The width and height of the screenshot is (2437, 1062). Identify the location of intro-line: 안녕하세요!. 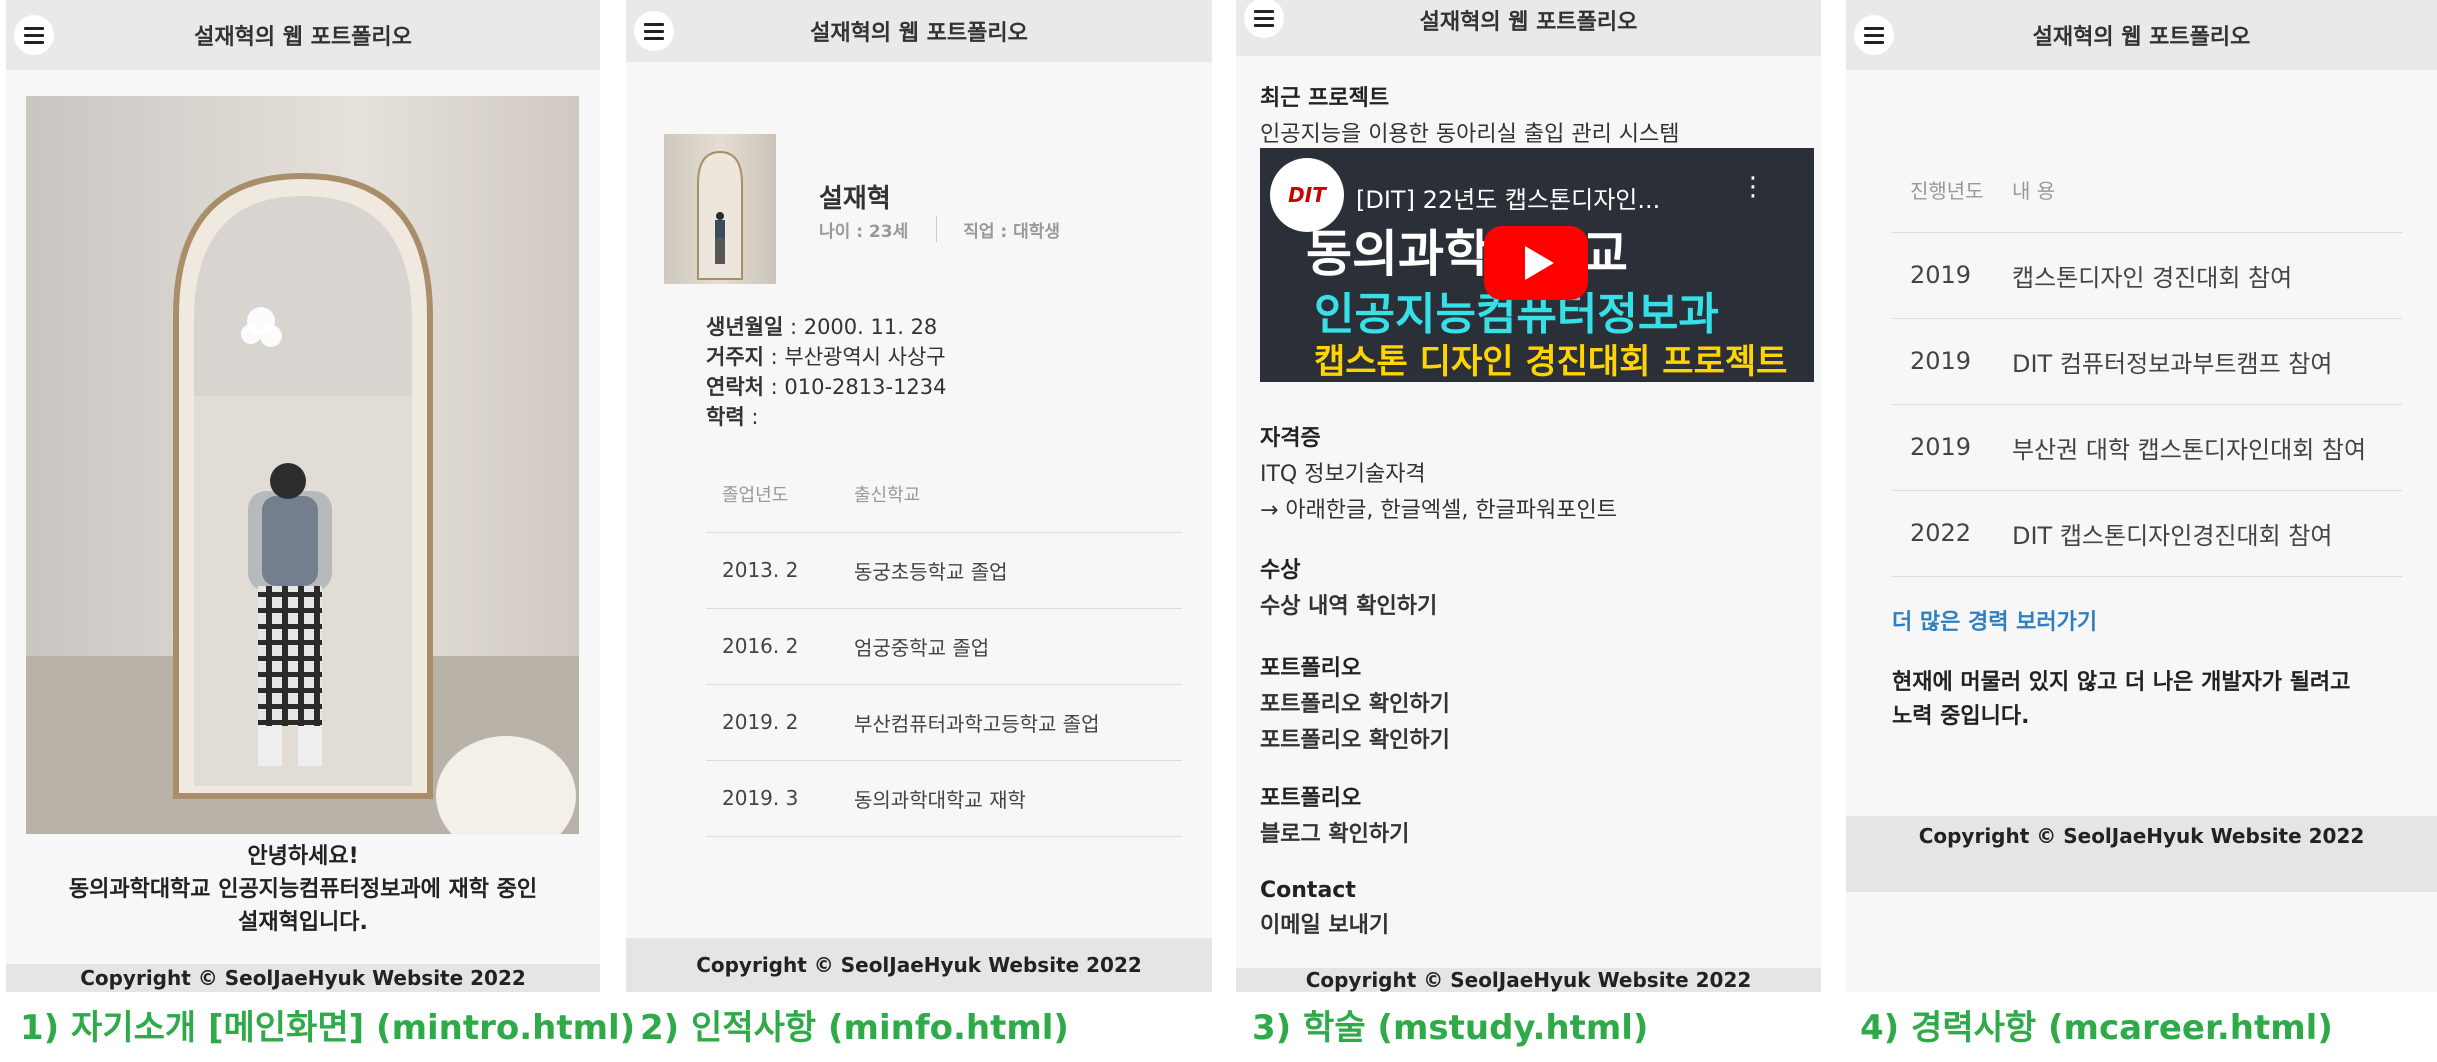
(303, 856).